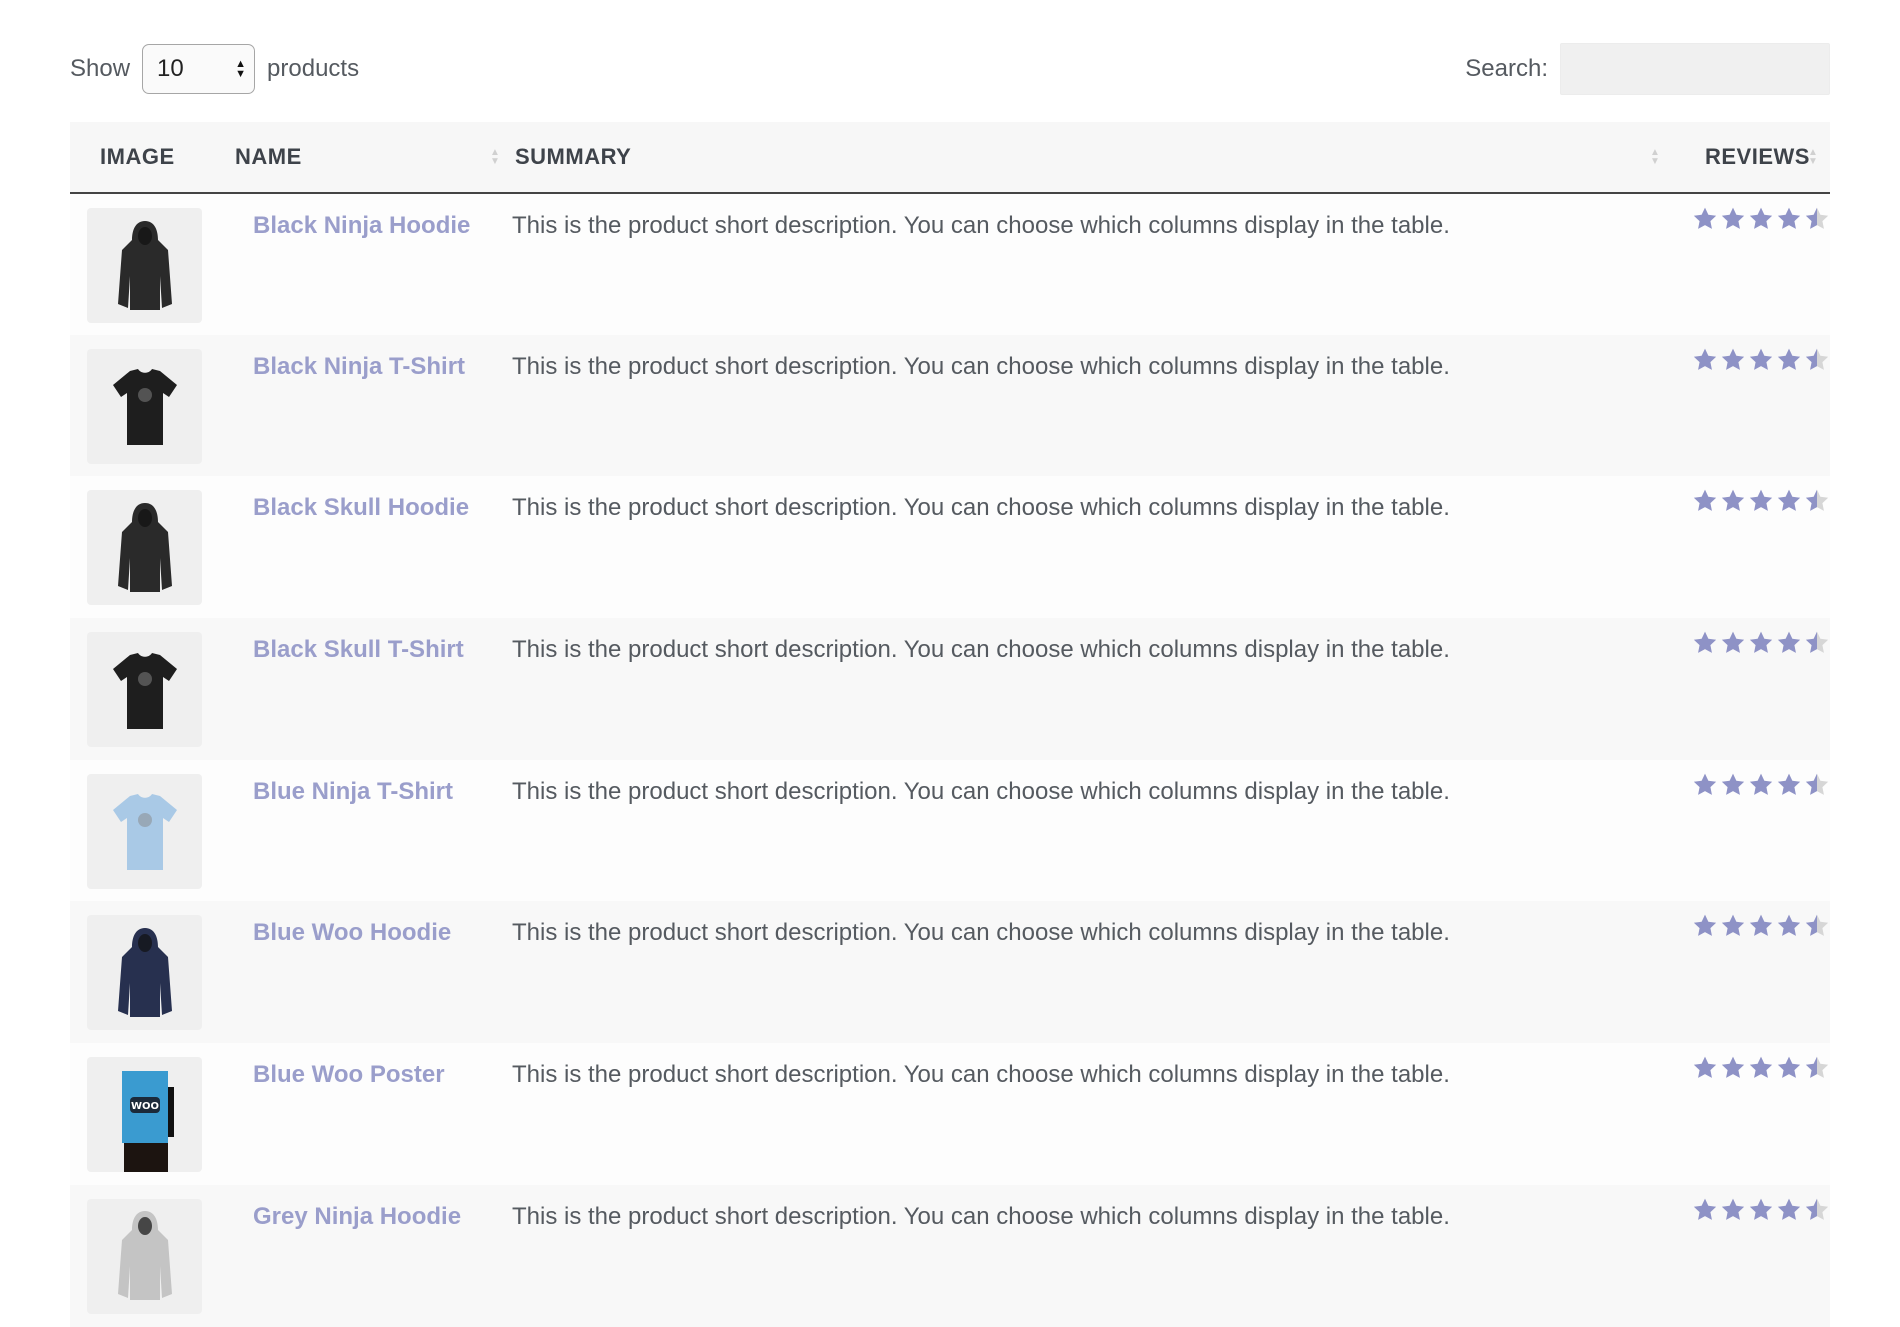 Image resolution: width=1900 pixels, height=1327 pixels. What do you see at coordinates (361, 508) in the screenshot?
I see `product-name-link: Black Skull Hoodie` at bounding box center [361, 508].